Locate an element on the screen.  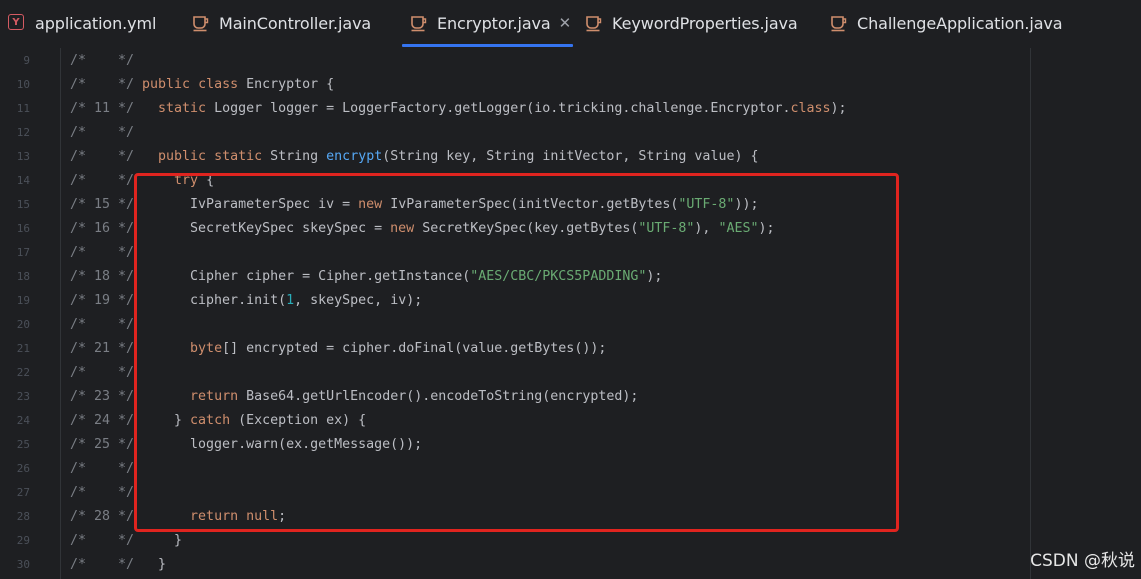
code-line: 20 /* */ is located at coordinates (515, 325).